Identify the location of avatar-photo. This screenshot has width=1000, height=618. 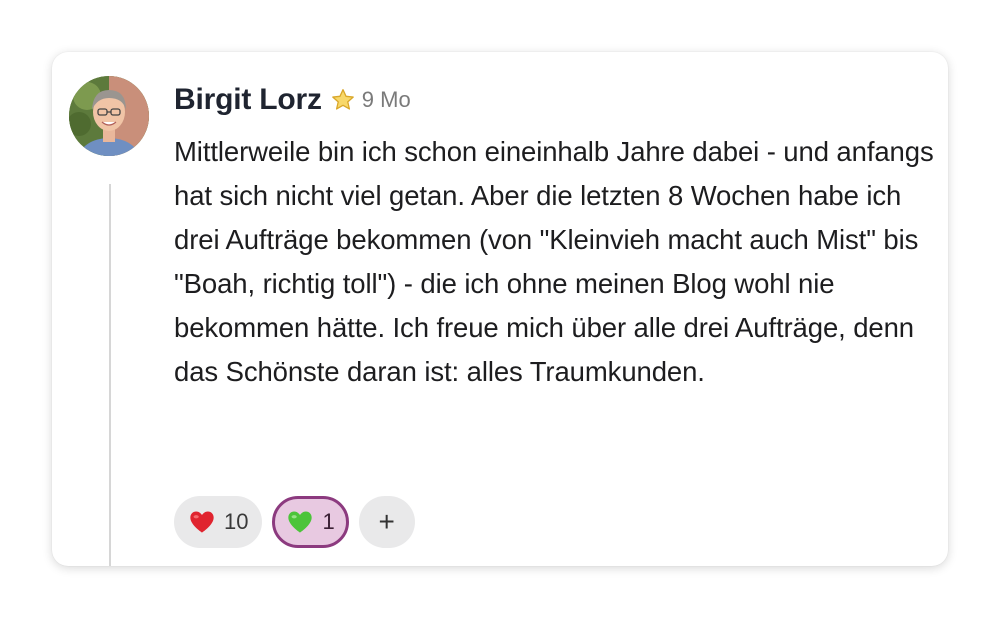
(109, 116).